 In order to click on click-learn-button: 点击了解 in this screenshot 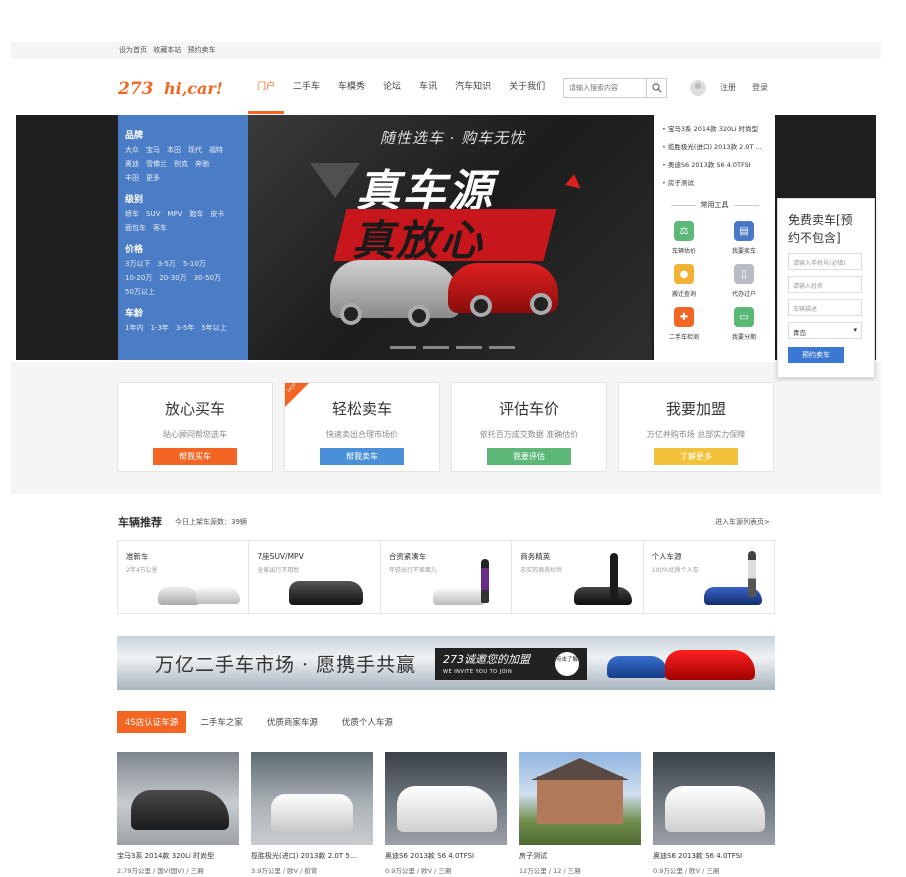, I will do `click(567, 664)`.